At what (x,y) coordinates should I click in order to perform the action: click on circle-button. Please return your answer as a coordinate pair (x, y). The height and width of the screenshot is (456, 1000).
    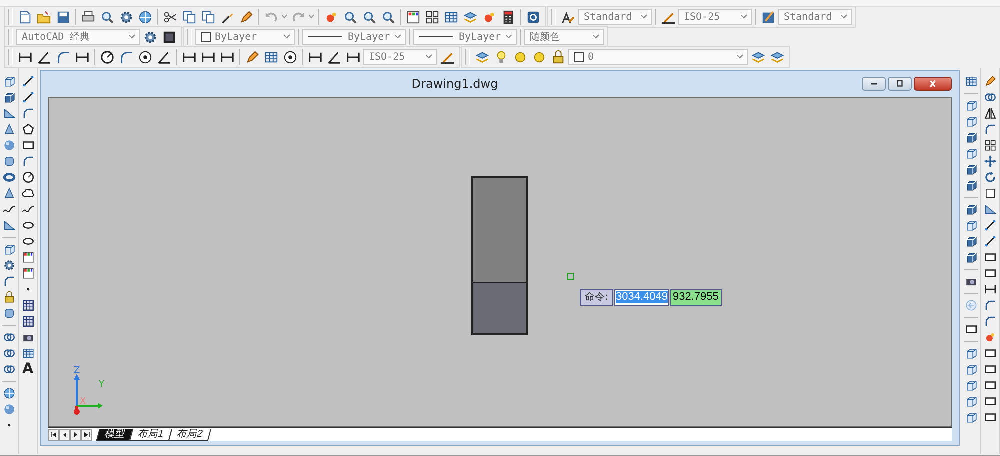
    Looking at the image, I should click on (107, 57).